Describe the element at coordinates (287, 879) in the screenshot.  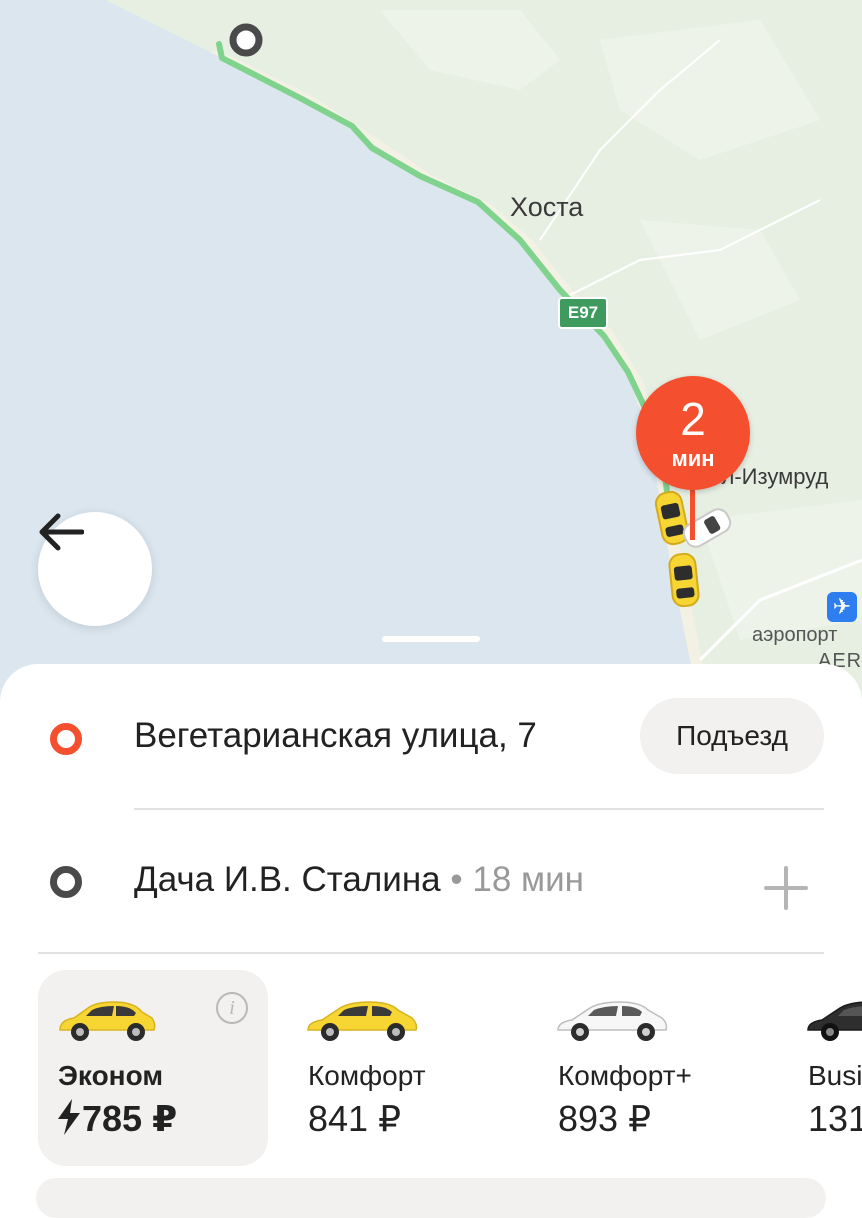
I see `destination-address: Дача И.В. Сталина` at that location.